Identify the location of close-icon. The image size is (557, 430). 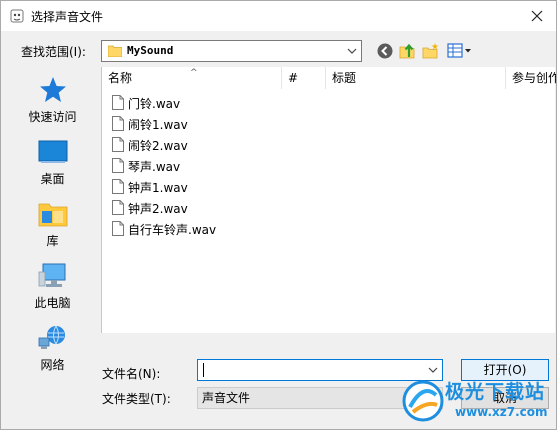
(537, 16).